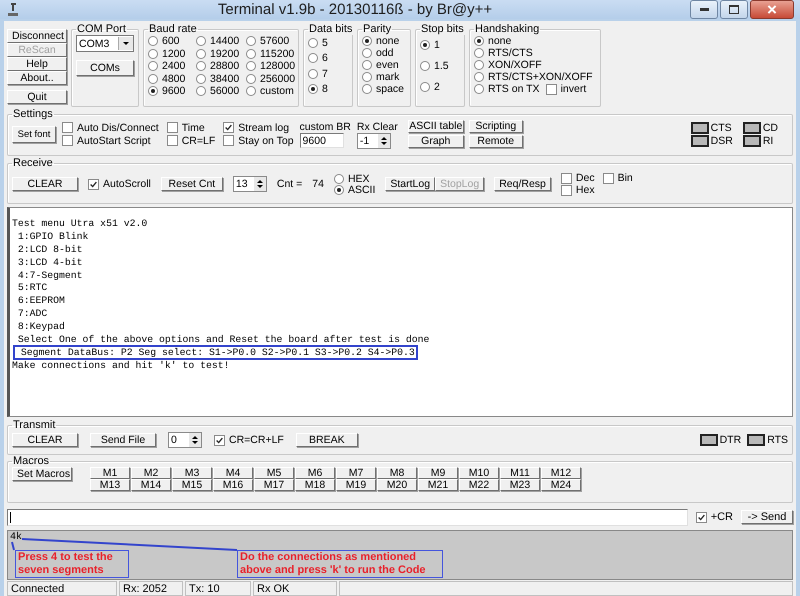  What do you see at coordinates (373, 140) in the screenshot?
I see `rx-clear-spinbox: -1` at bounding box center [373, 140].